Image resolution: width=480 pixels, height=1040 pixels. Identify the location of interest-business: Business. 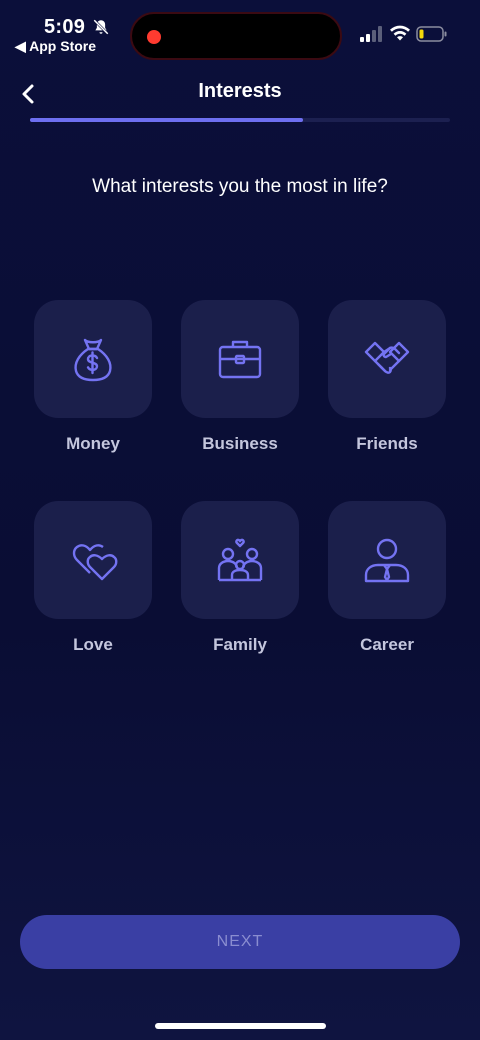
(240, 377).